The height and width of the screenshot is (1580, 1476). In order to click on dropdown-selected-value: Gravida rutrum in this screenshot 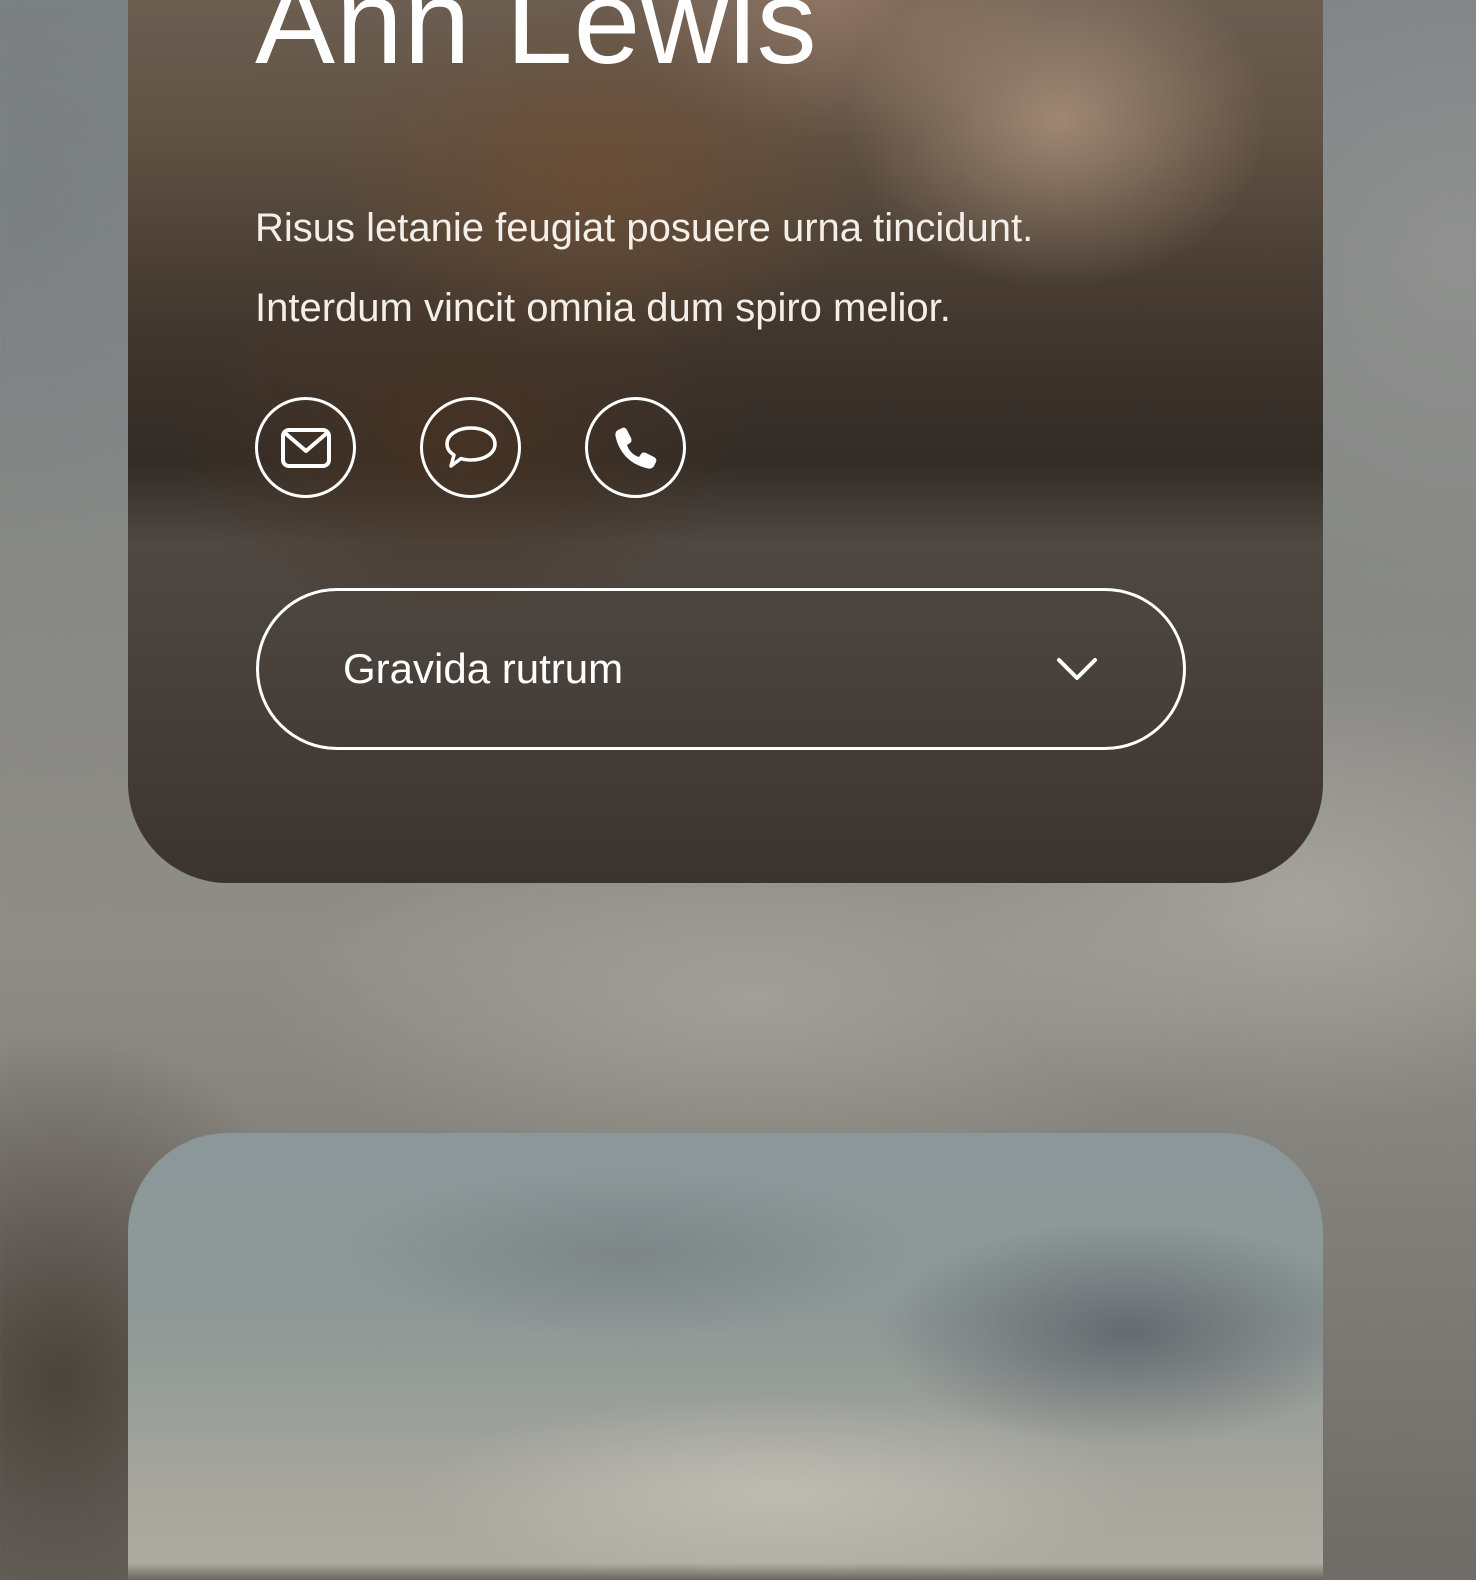, I will do `click(483, 668)`.